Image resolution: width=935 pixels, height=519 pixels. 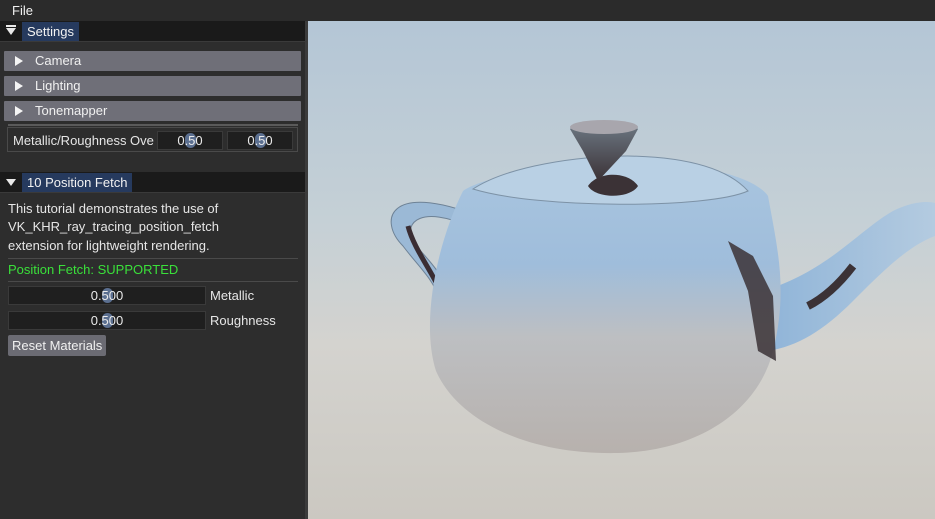 I want to click on tutorial-window-title: 10 Position Fetch, so click(x=152, y=182).